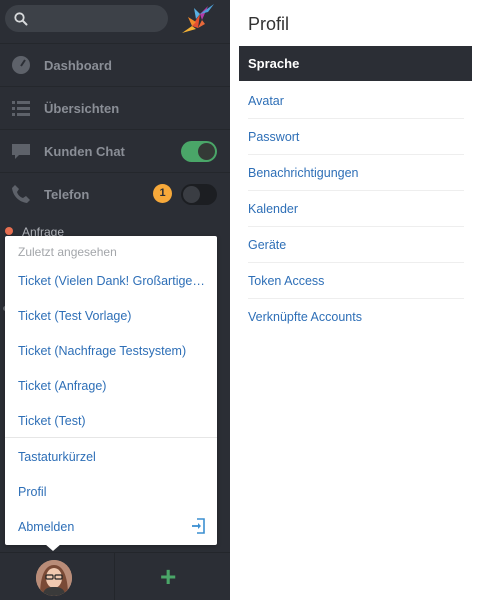  I want to click on ticket-status-icon, so click(9, 231).